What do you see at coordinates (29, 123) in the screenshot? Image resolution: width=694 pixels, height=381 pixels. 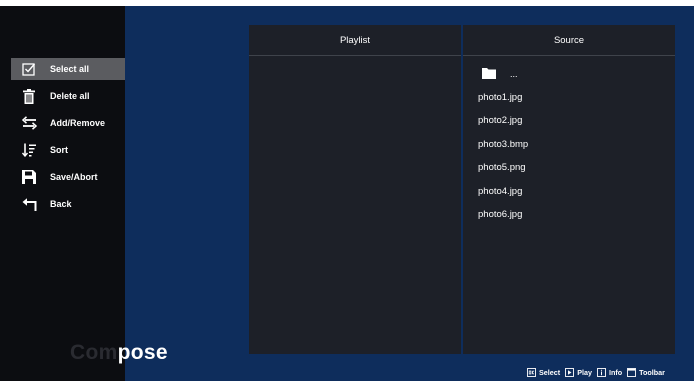 I see `swap-arrows-icon` at bounding box center [29, 123].